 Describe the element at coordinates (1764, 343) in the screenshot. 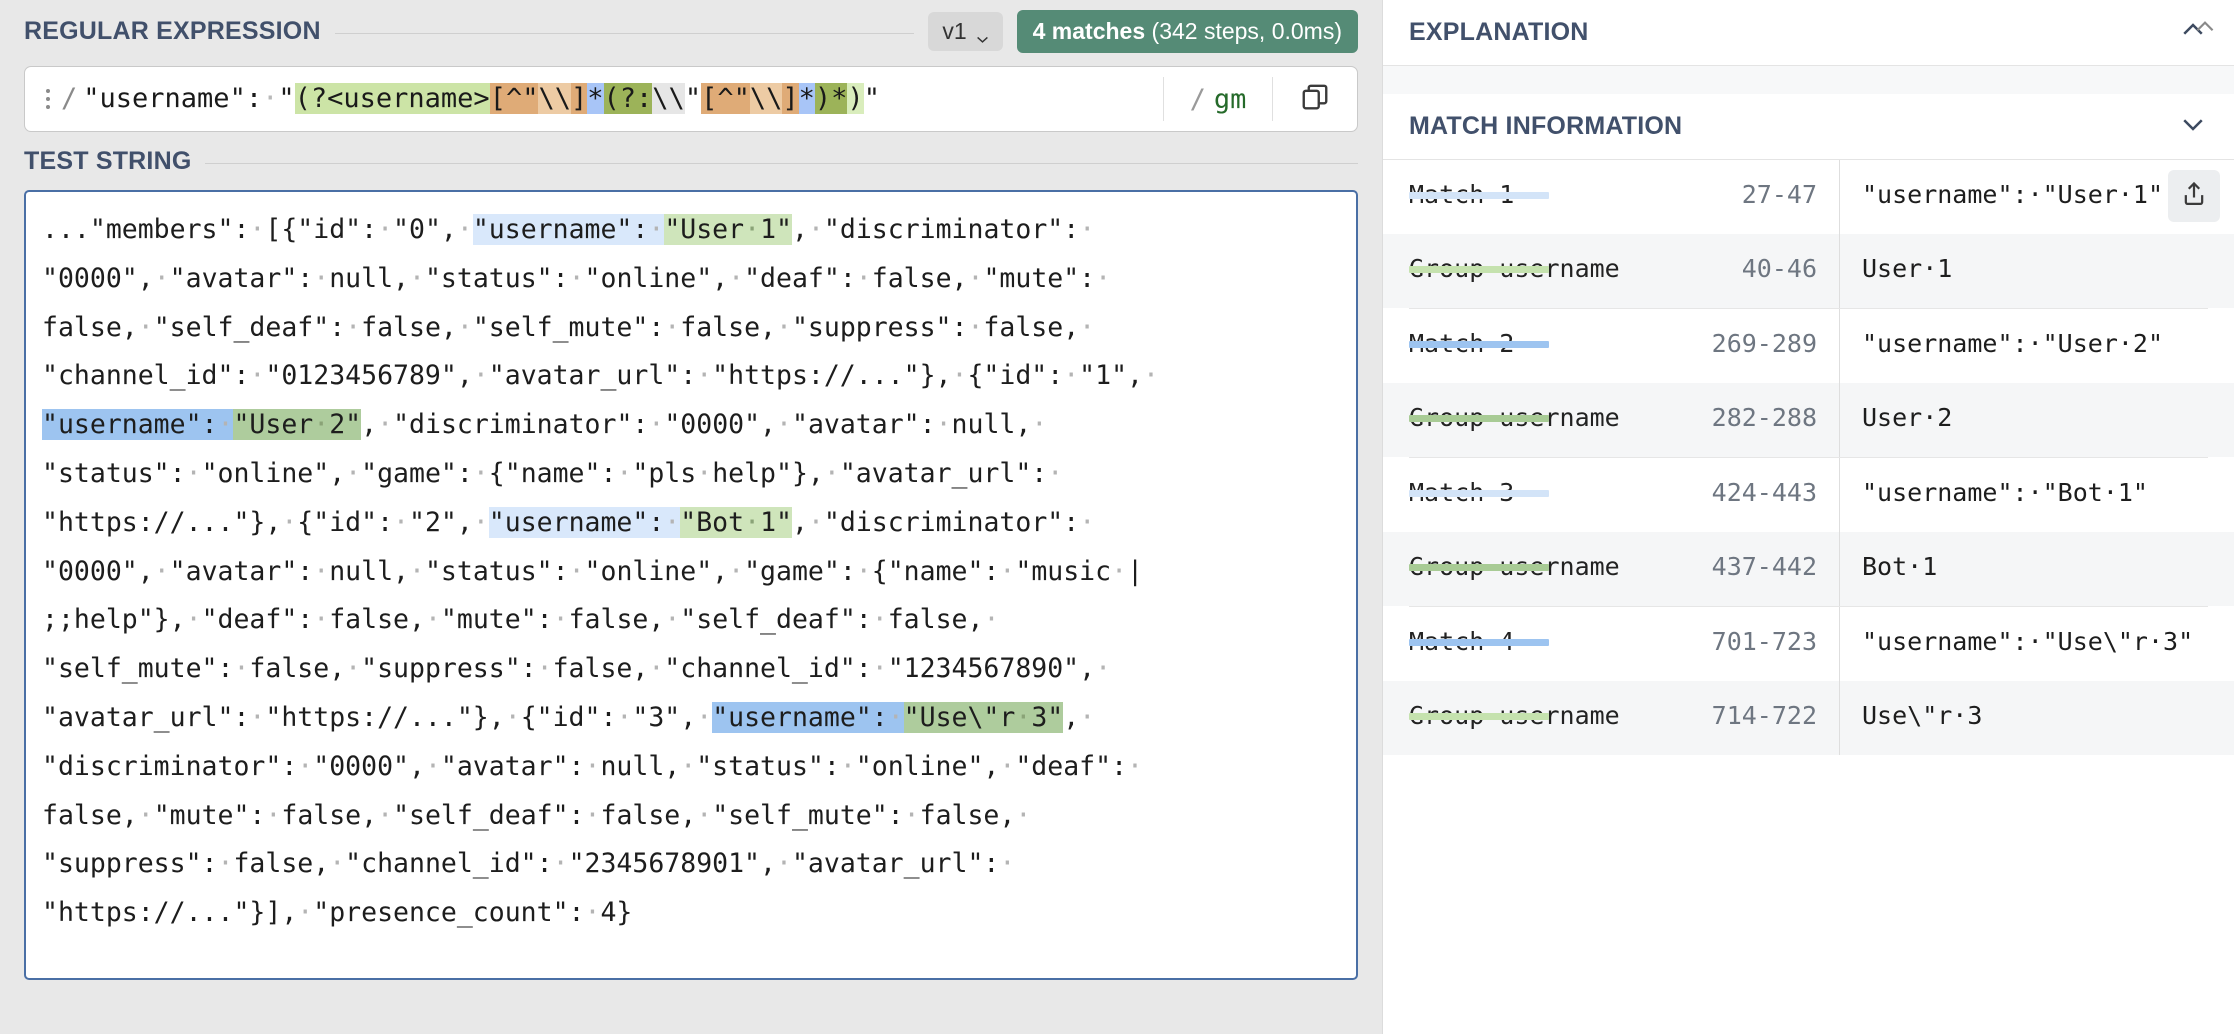

I see `match-range: 269-289` at that location.